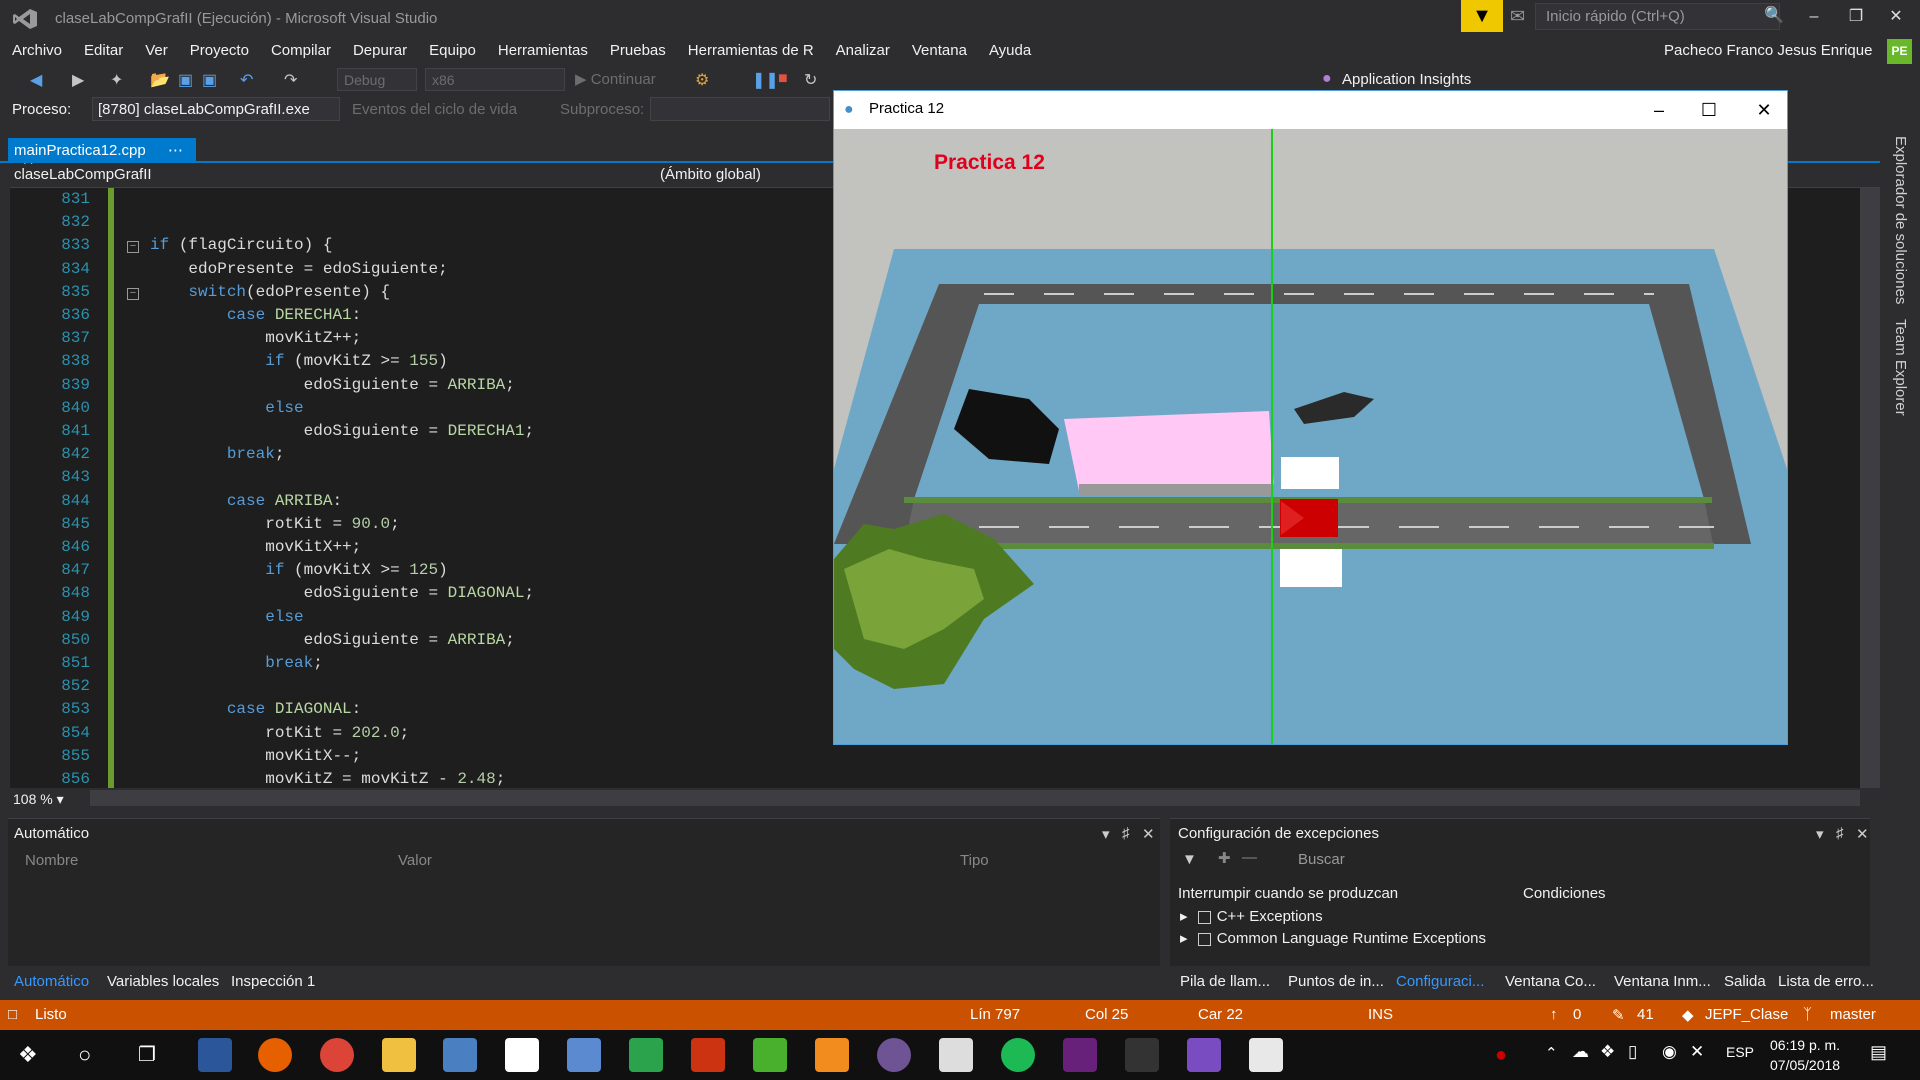  Describe the element at coordinates (1310, 110) in the screenshot. I see `practica12-title-bar: ● Practica 12 – ☐ ✕` at that location.